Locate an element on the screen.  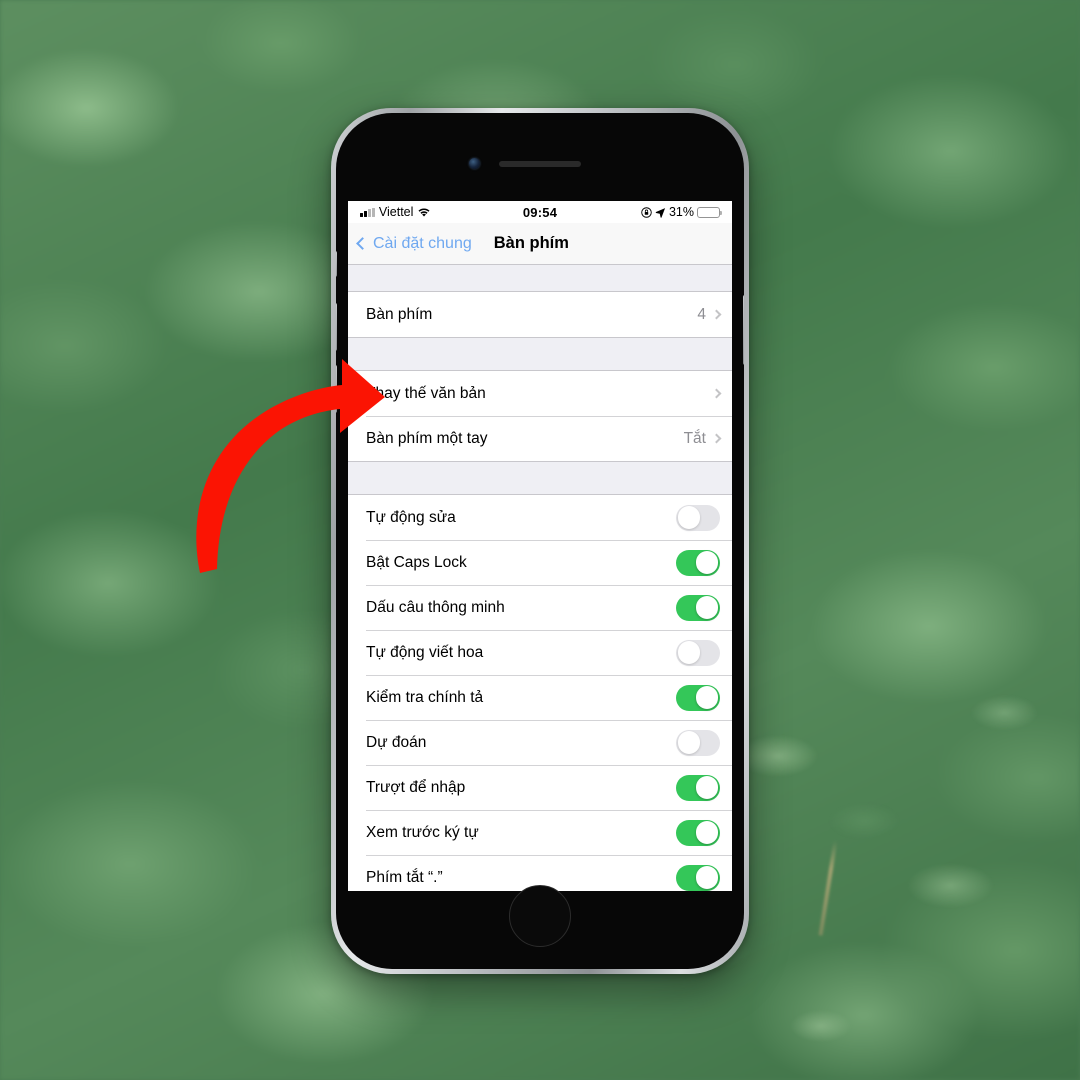
volume-down-button is located at coordinates (336, 389).